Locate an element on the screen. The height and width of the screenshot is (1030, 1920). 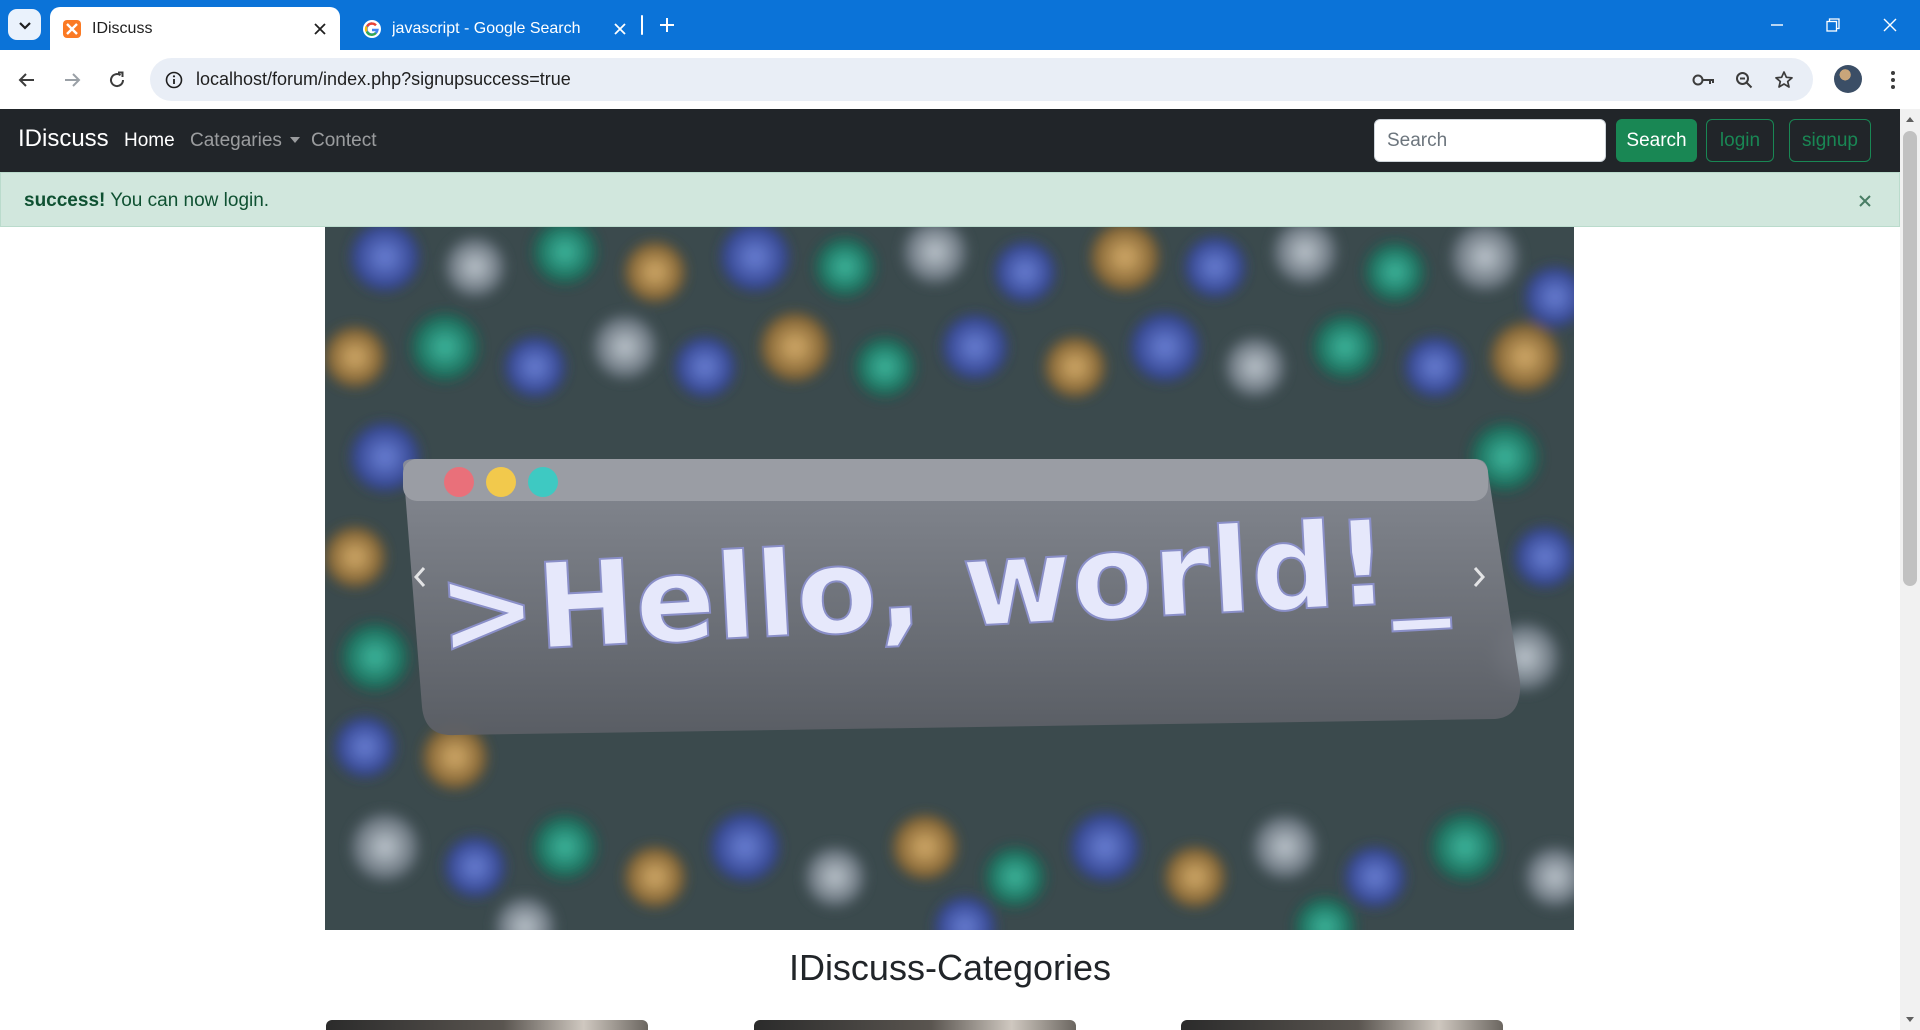
alert-message: success! You can now login. is located at coordinates (146, 201).